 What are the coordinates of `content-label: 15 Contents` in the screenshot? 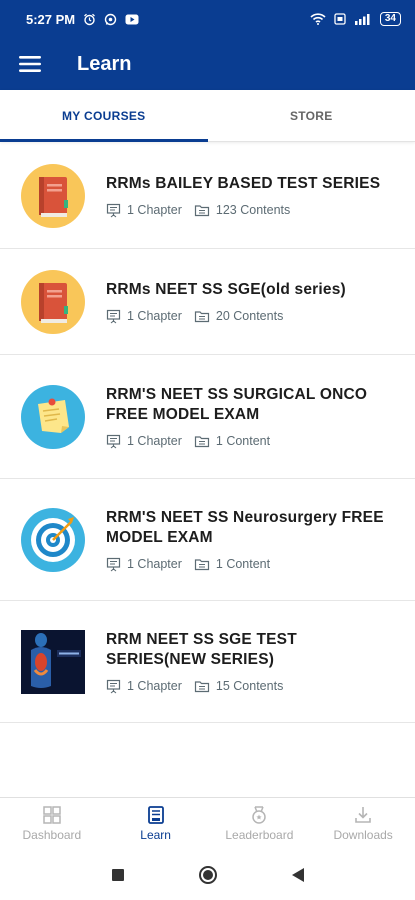 It's located at (249, 686).